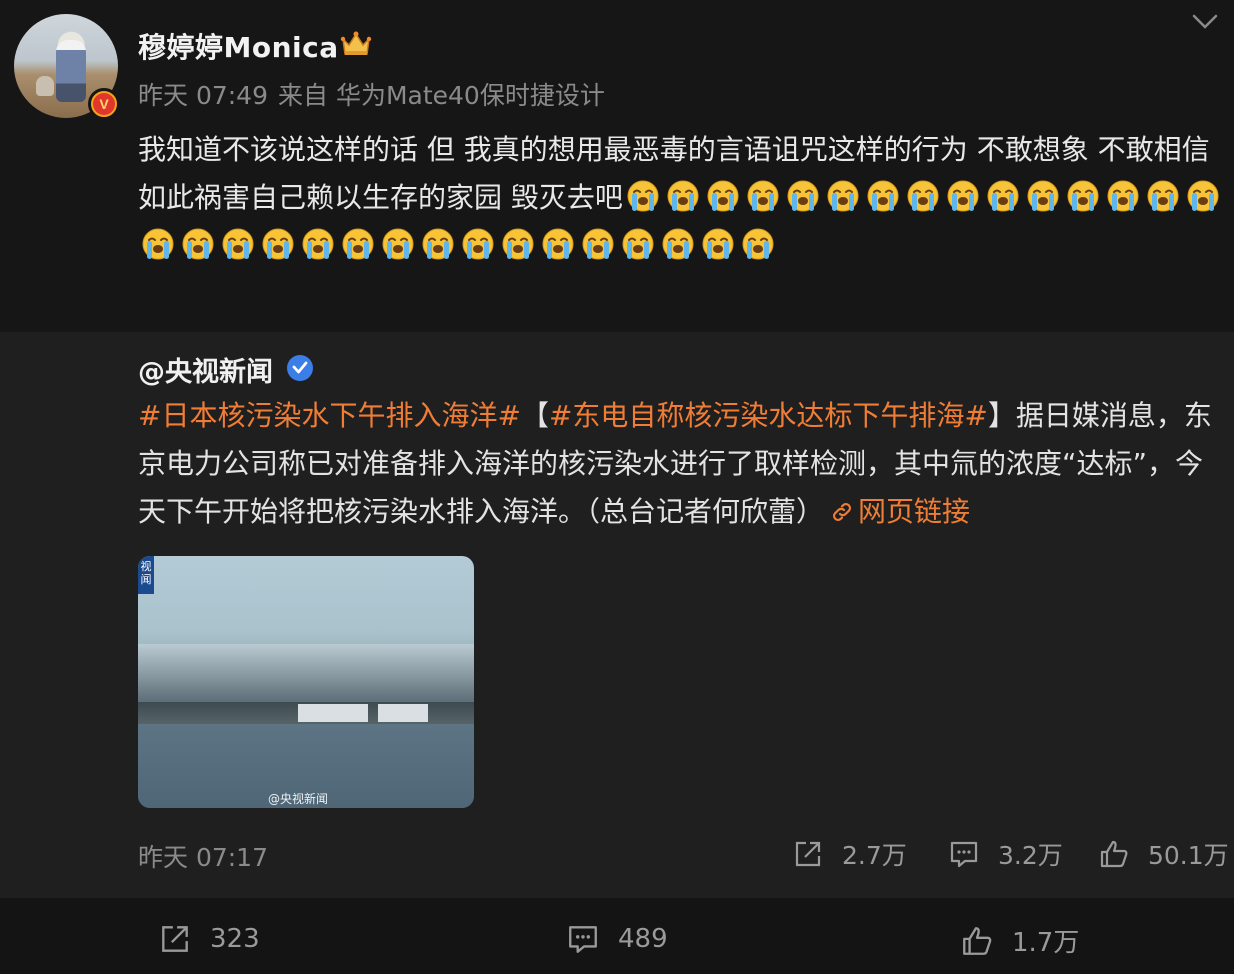 This screenshot has height=974, width=1234. I want to click on repost-time: 昨天 07:17, so click(203, 856).